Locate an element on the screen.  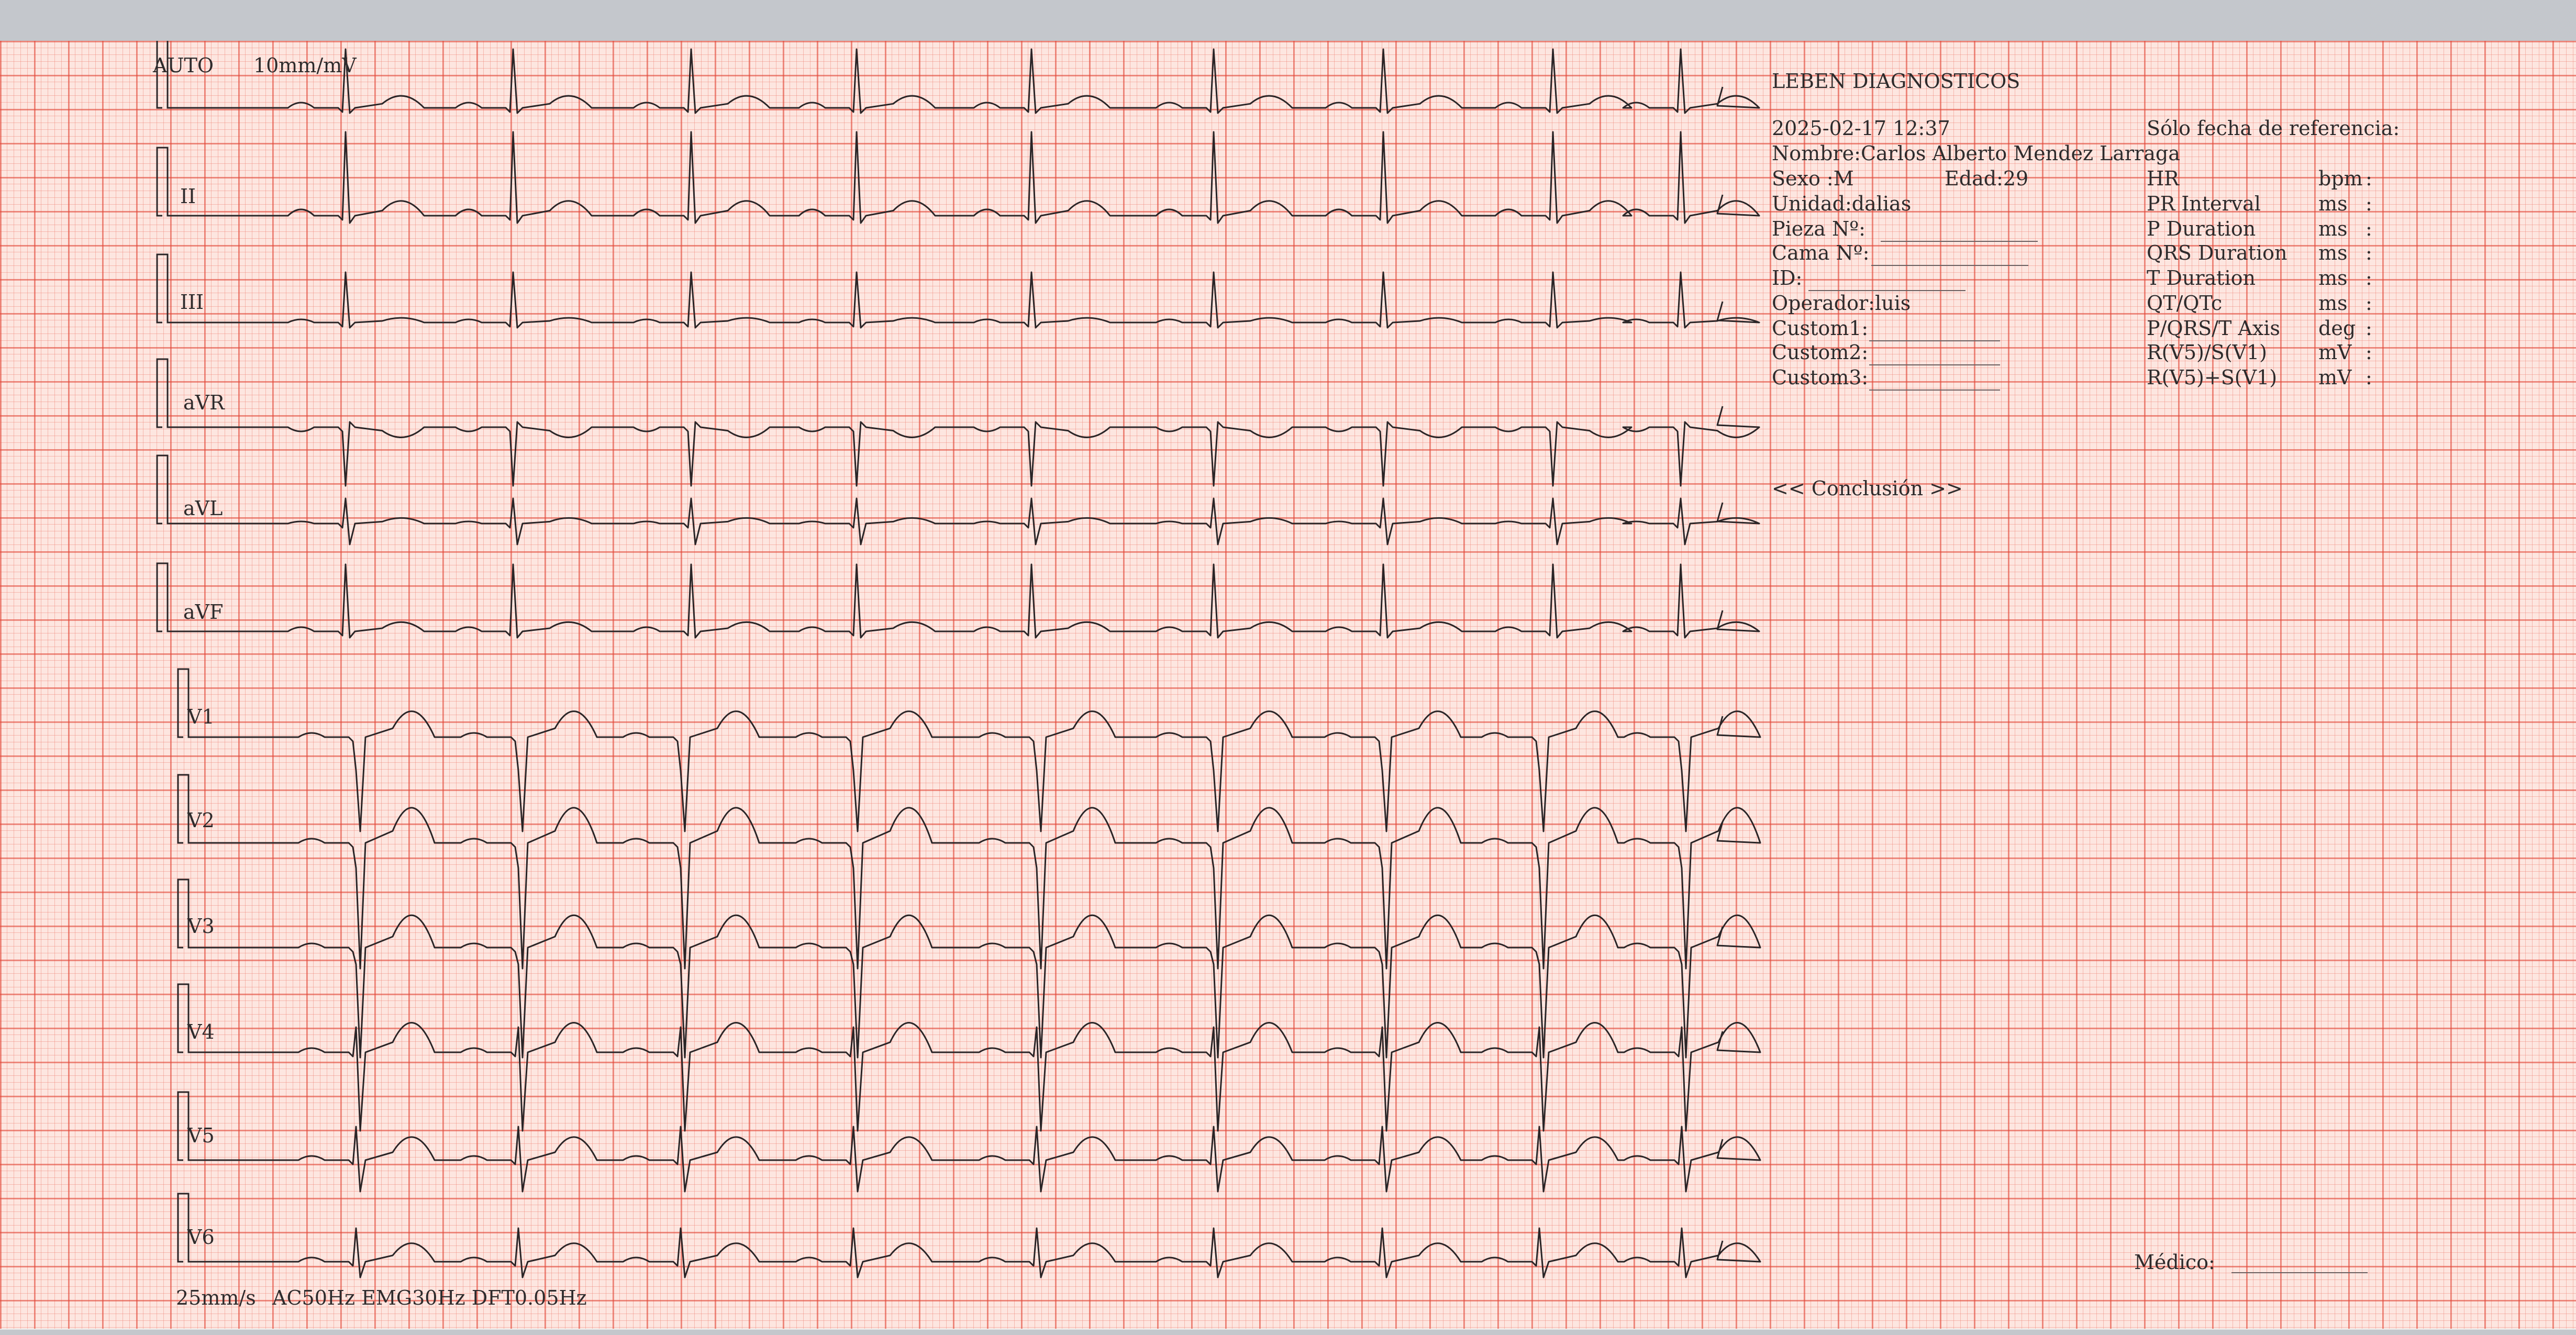
measure-unit-pr: ms is located at coordinates (2333, 204).